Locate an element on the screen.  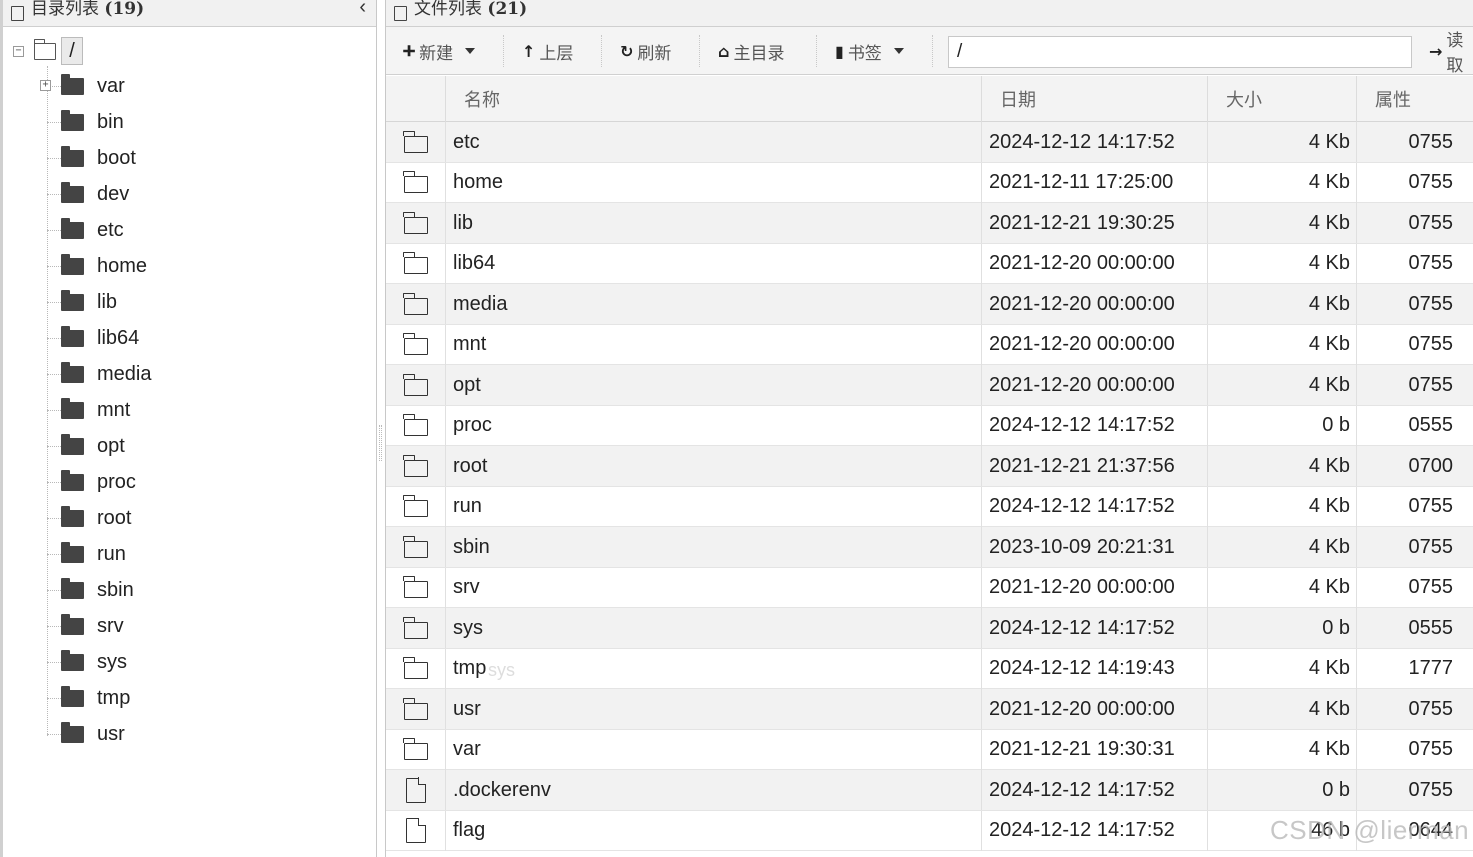
tree-item: lib64 is located at coordinates (93, 338).